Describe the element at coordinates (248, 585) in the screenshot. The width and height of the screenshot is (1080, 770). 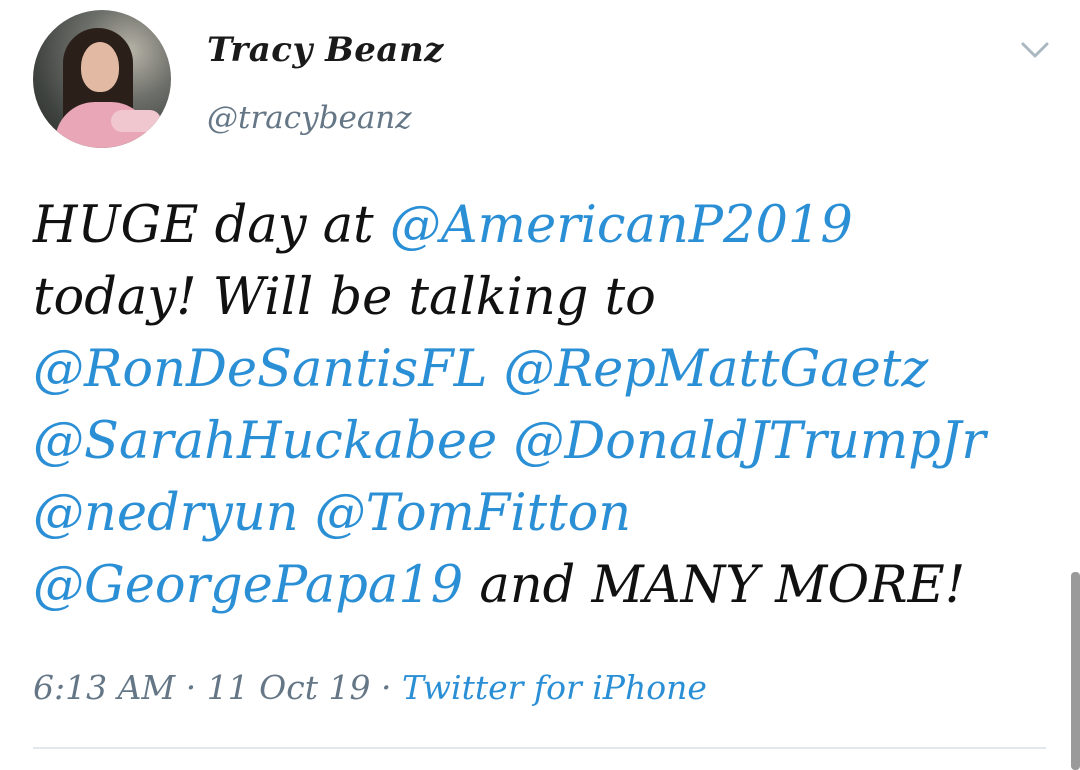
I see `mention-link: @GeorgePapa19` at that location.